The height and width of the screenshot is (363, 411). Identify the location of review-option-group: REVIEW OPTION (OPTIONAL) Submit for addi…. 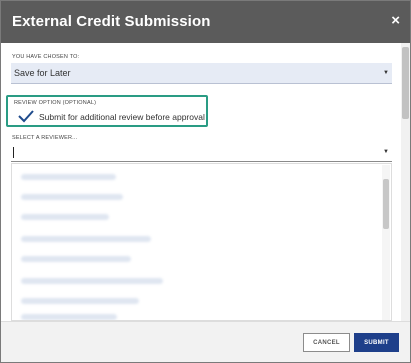
(107, 111).